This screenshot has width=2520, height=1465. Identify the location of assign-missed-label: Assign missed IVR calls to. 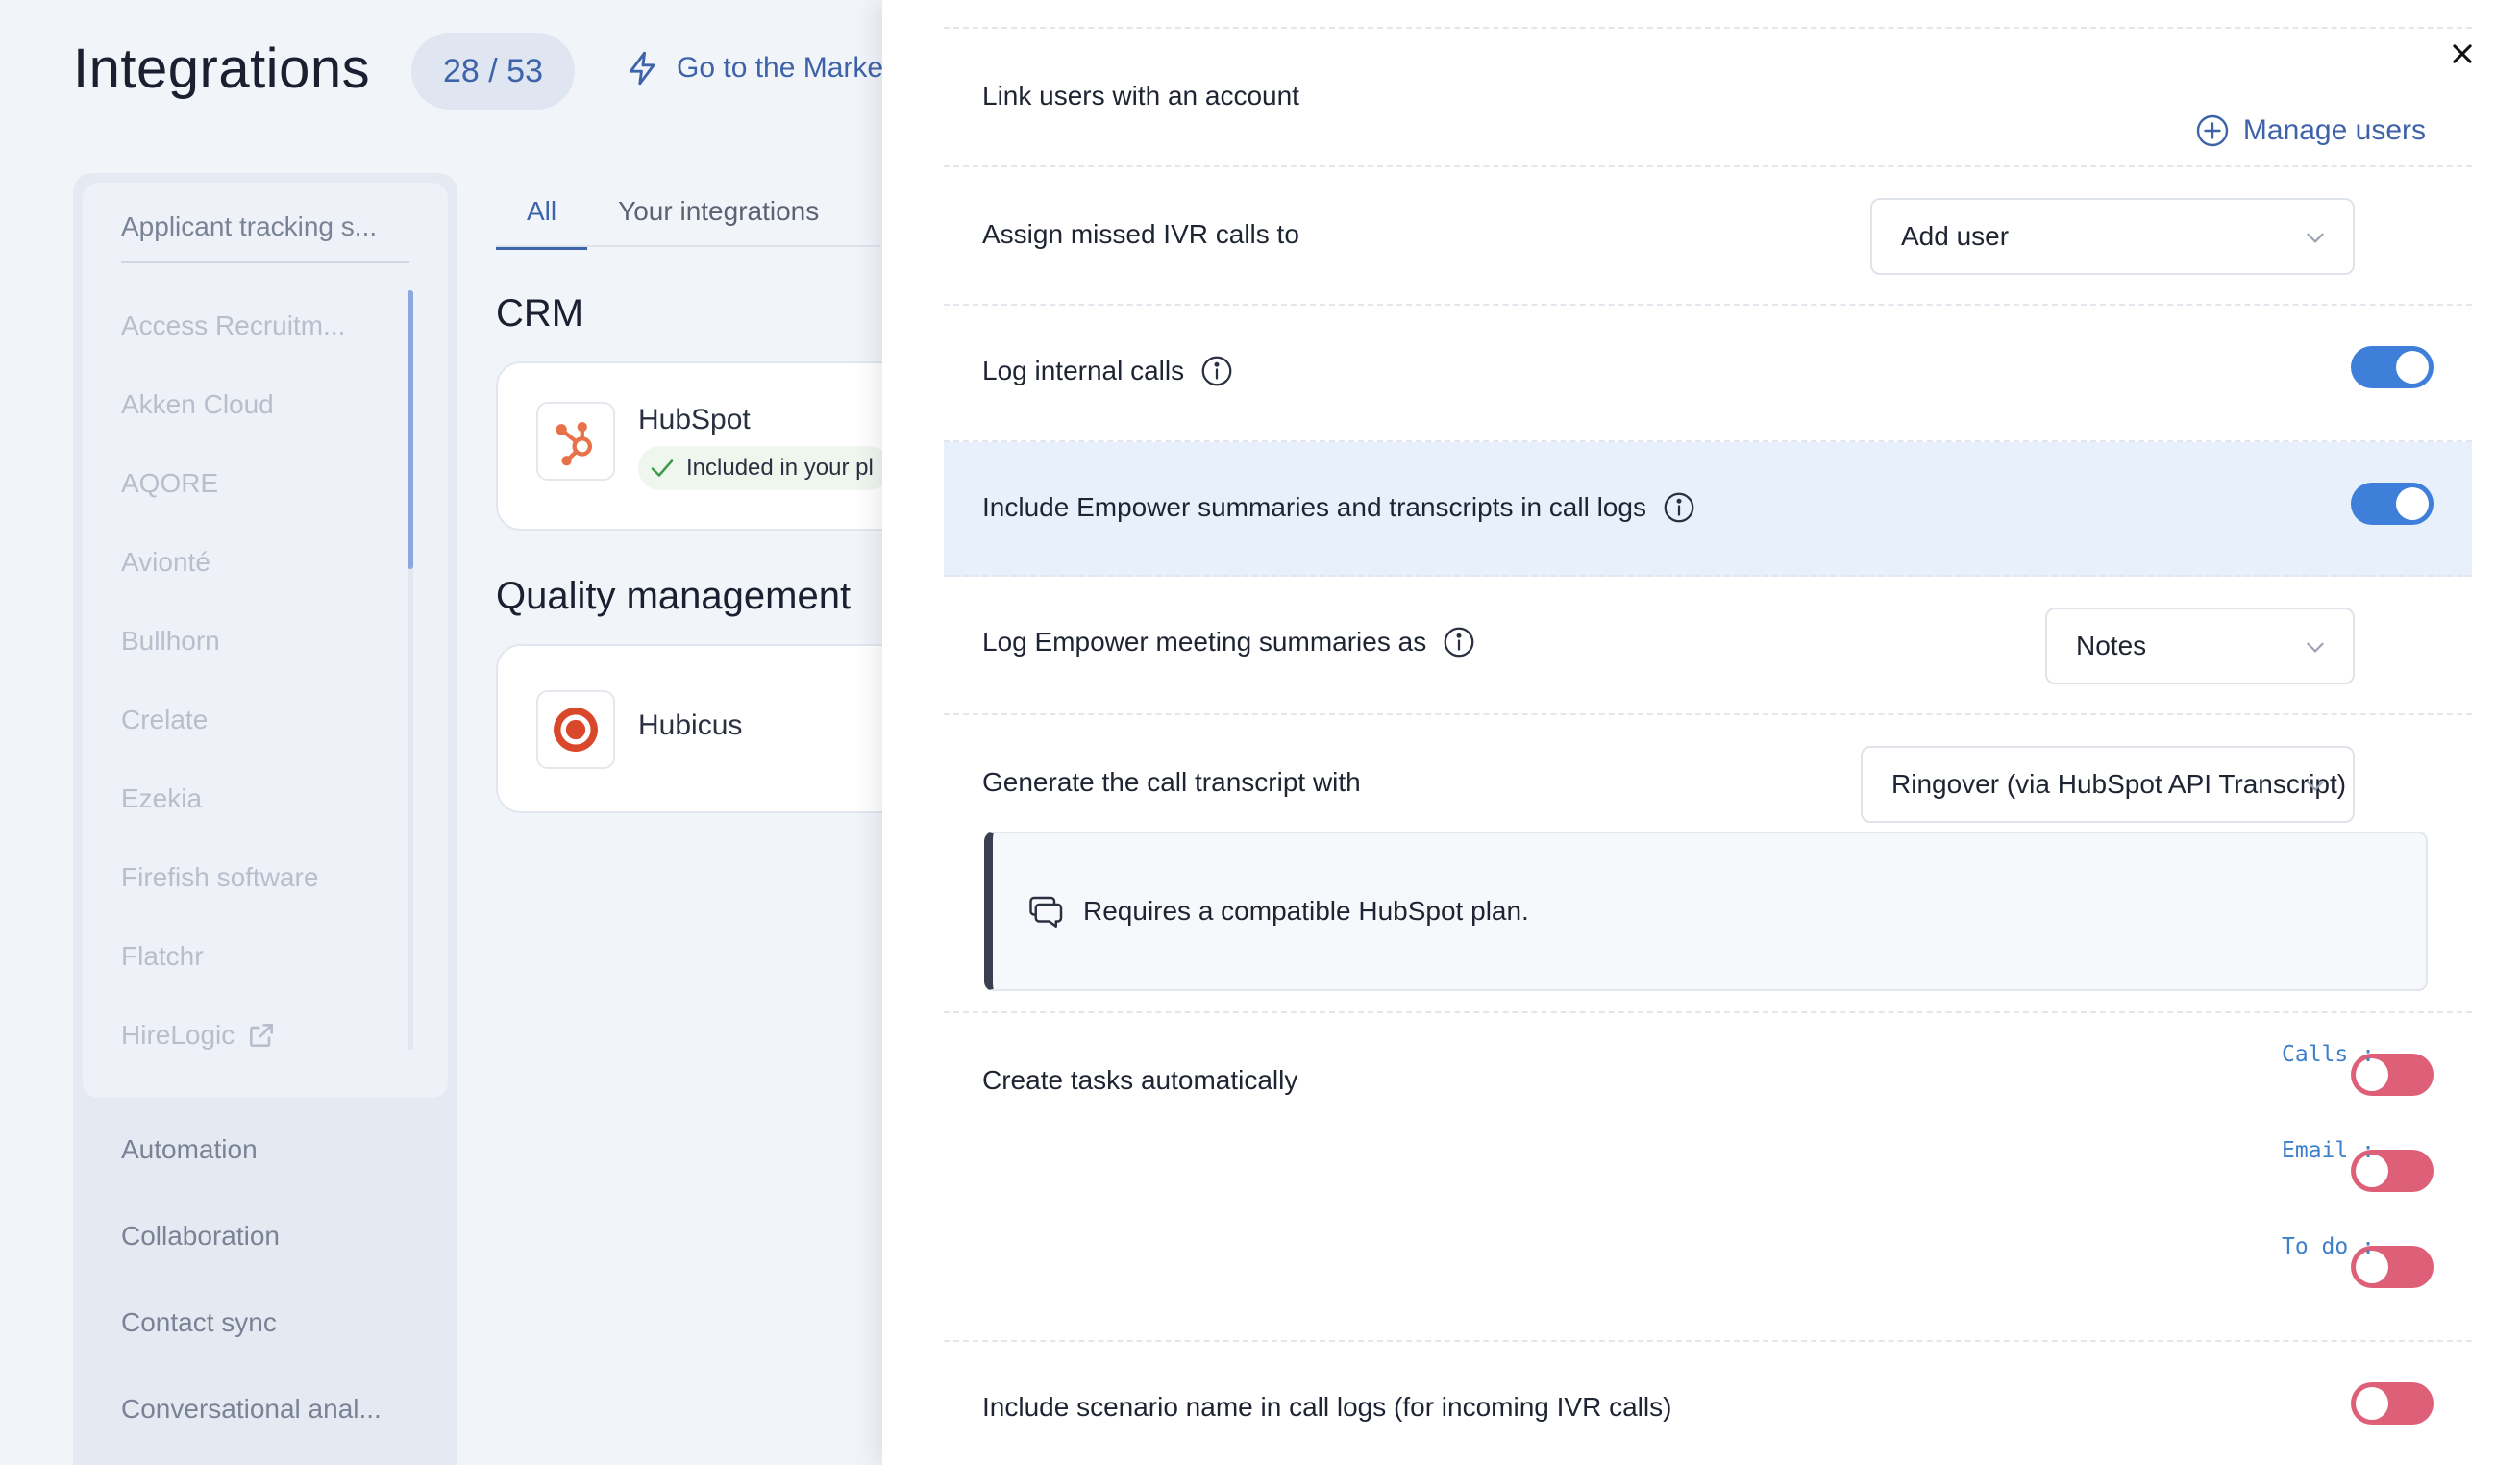
(1141, 234).